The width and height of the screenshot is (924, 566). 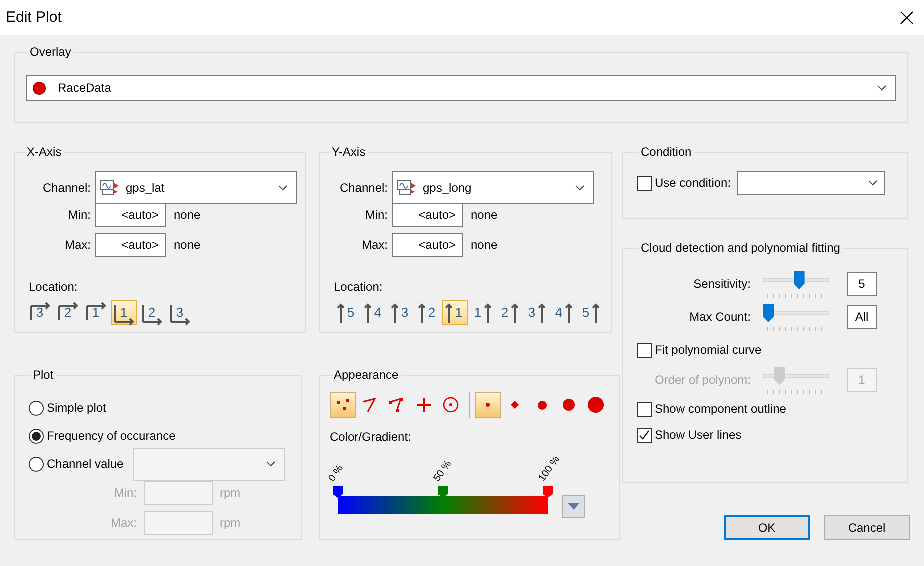 I want to click on color-gradient-bar, so click(x=443, y=505).